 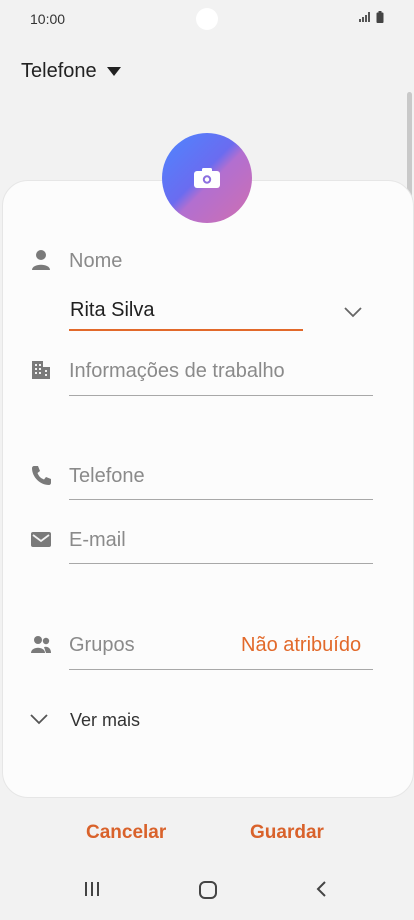 I want to click on save-button: Guardar, so click(x=287, y=833).